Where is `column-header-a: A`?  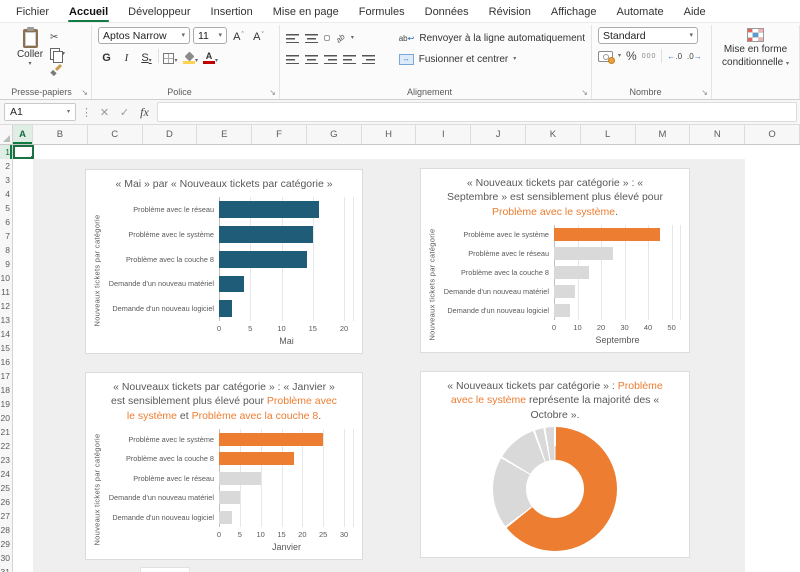 column-header-a: A is located at coordinates (23, 134).